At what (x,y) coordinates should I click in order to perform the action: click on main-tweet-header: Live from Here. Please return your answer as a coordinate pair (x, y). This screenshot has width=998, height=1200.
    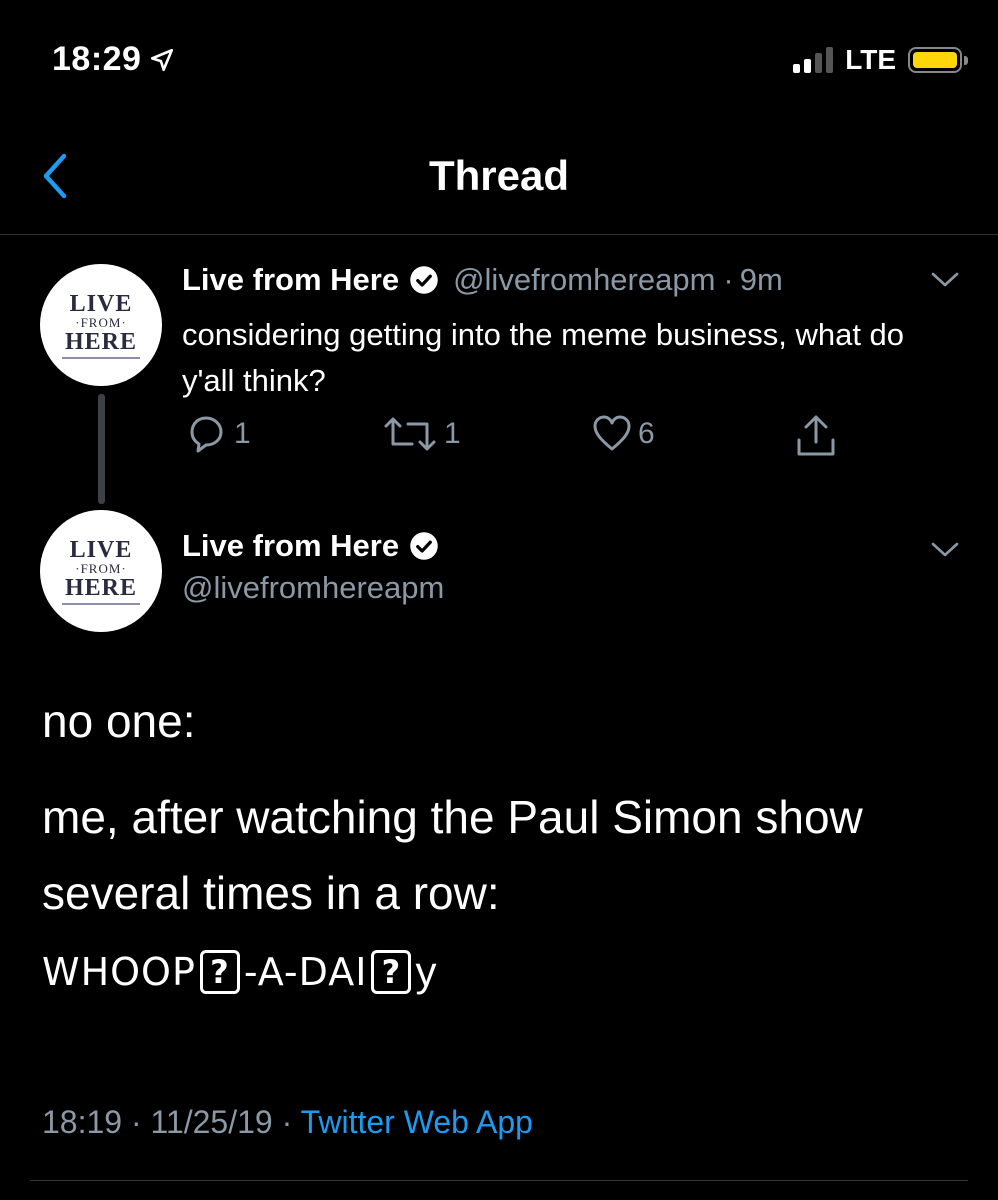
    Looking at the image, I should click on (310, 546).